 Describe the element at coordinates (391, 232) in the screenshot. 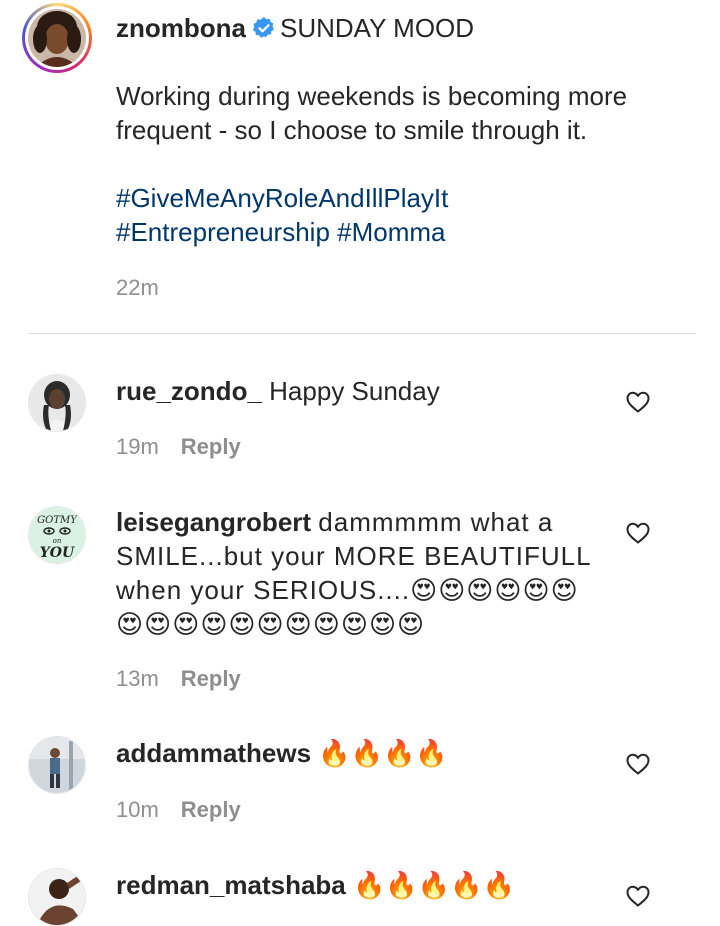

I see `hashtag-link: #Momma` at that location.